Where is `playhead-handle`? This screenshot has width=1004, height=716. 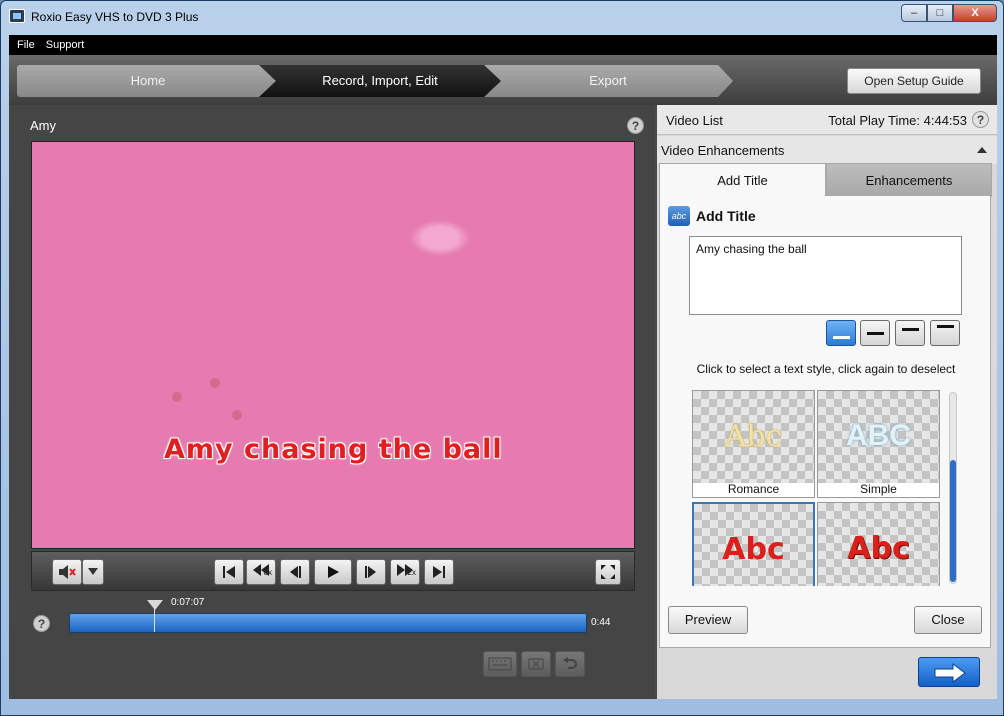
playhead-handle is located at coordinates (155, 605).